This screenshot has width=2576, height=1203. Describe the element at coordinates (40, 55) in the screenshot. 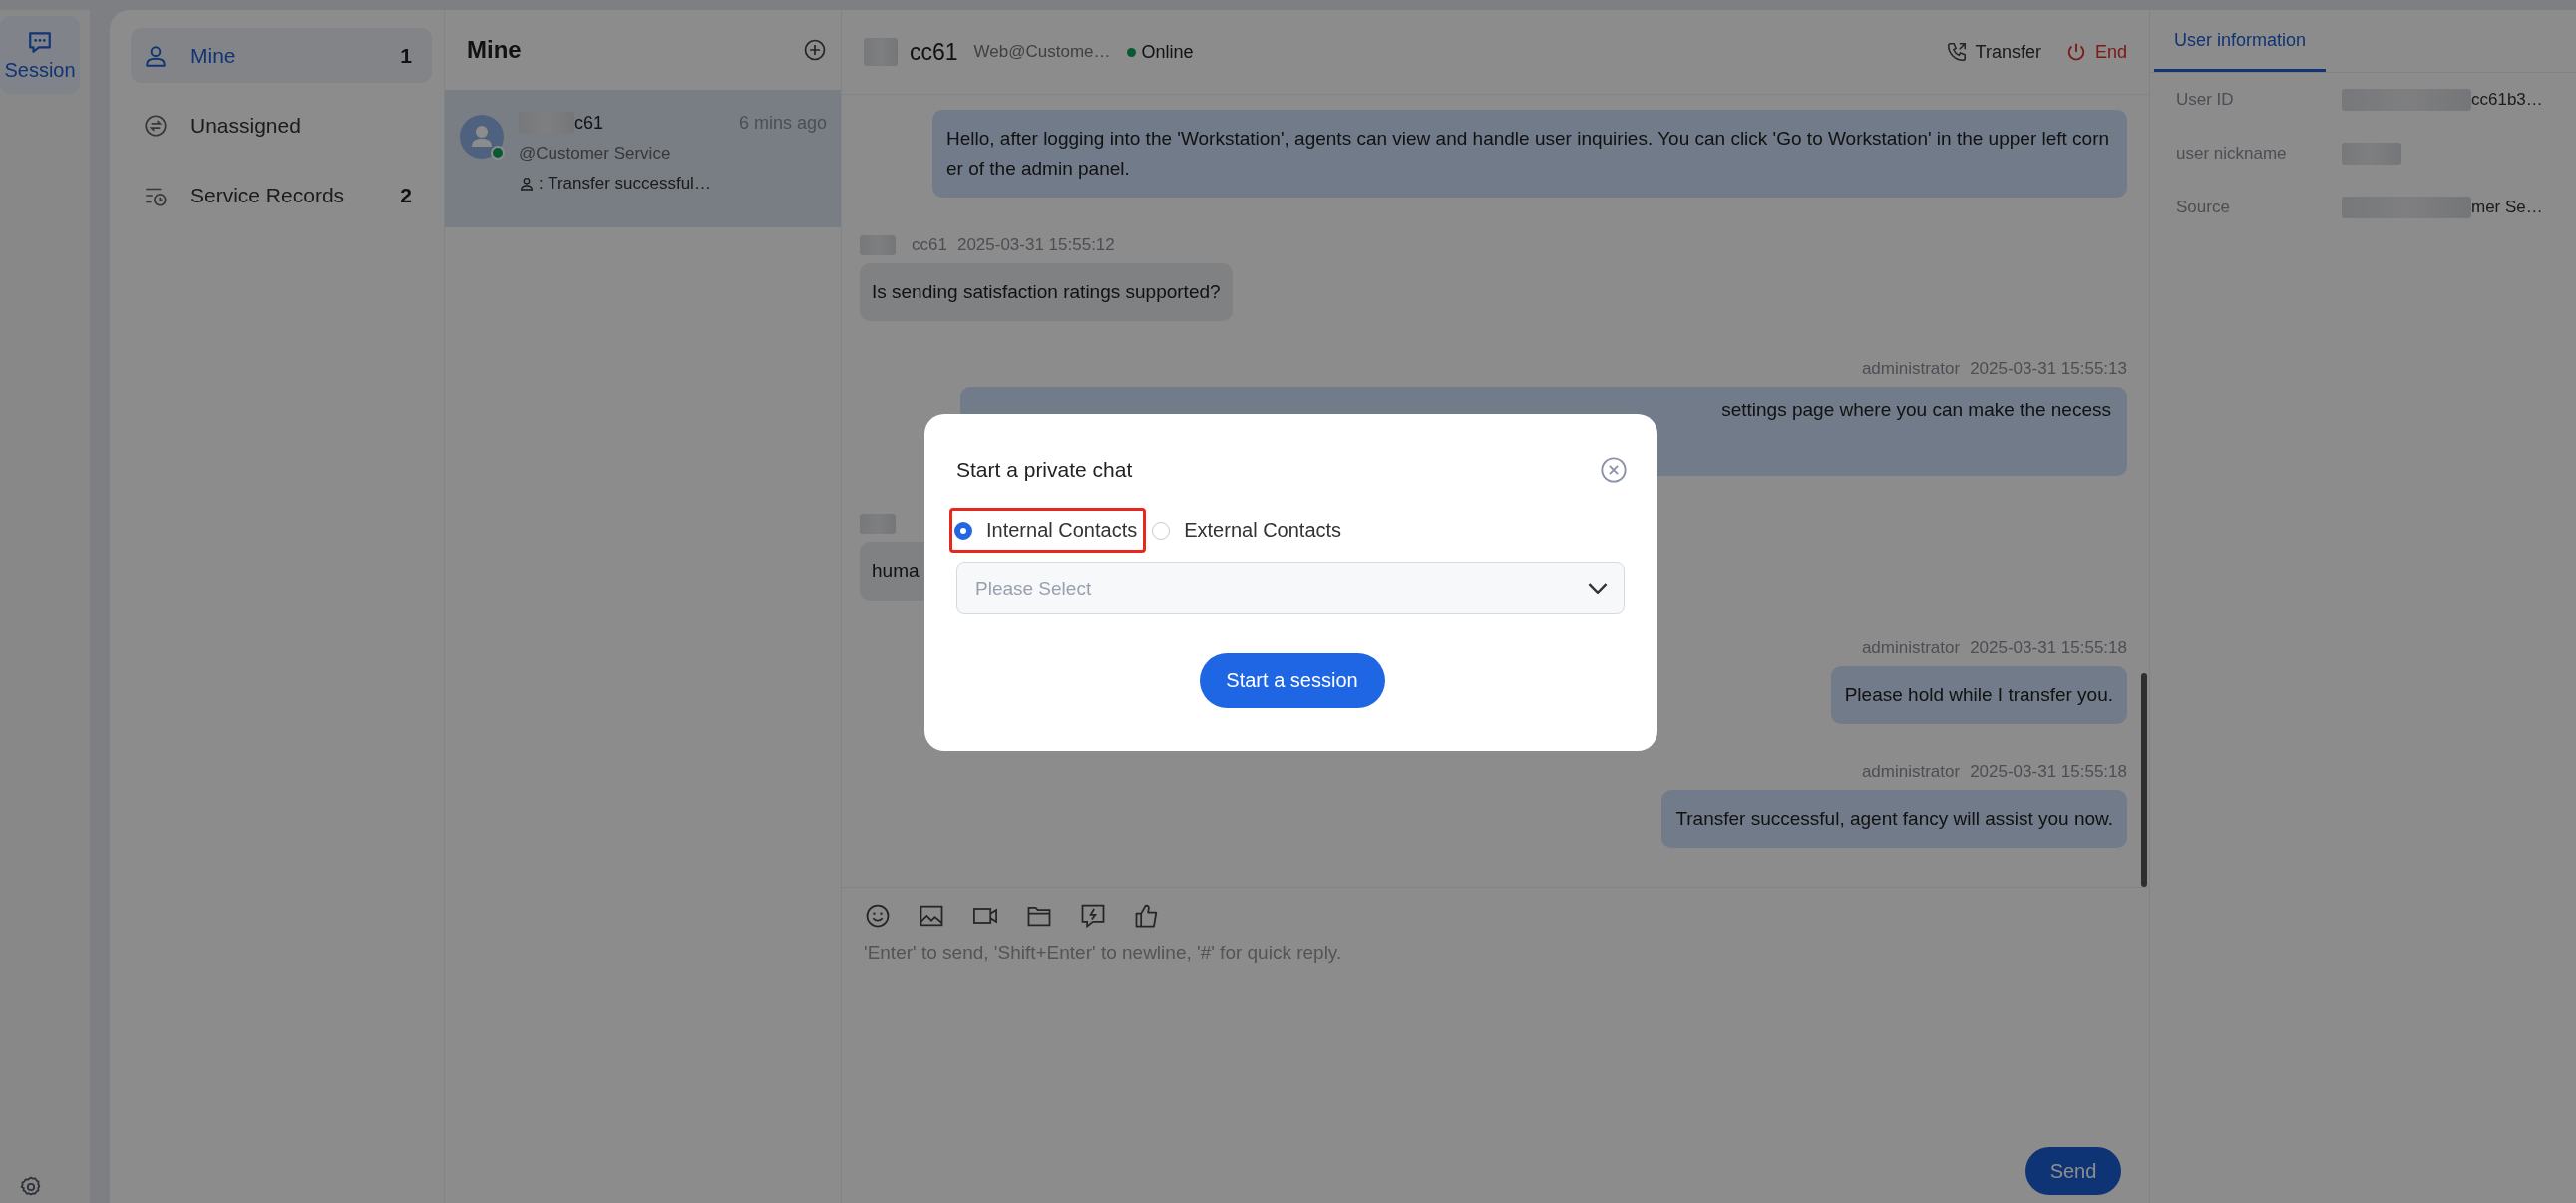

I see `nav-tab: Session` at that location.